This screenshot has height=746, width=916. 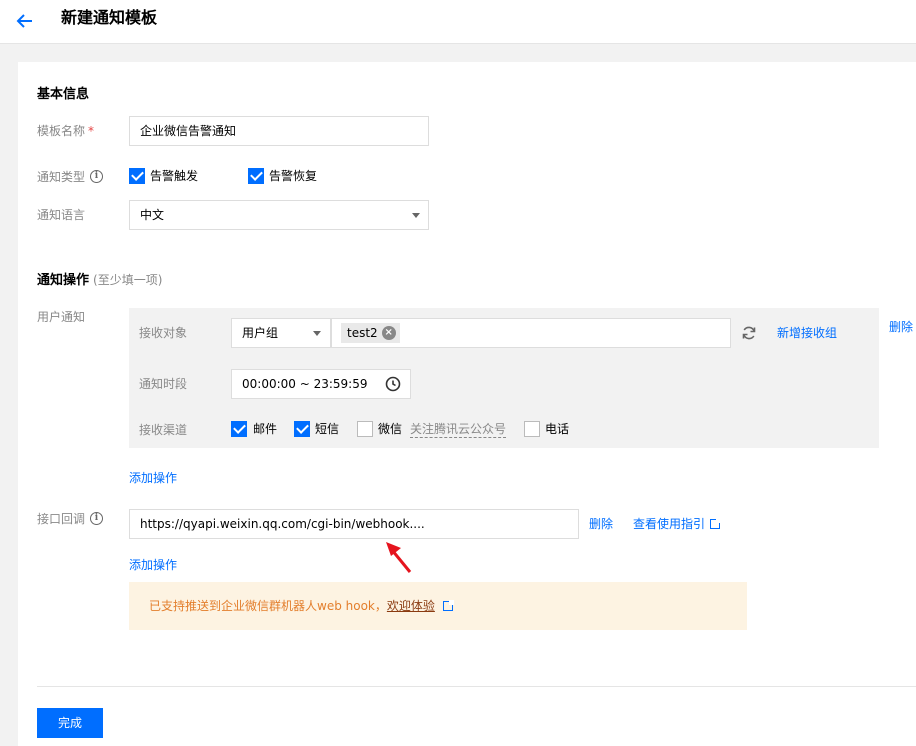 I want to click on notify-type-label: 通知类型, so click(x=61, y=177).